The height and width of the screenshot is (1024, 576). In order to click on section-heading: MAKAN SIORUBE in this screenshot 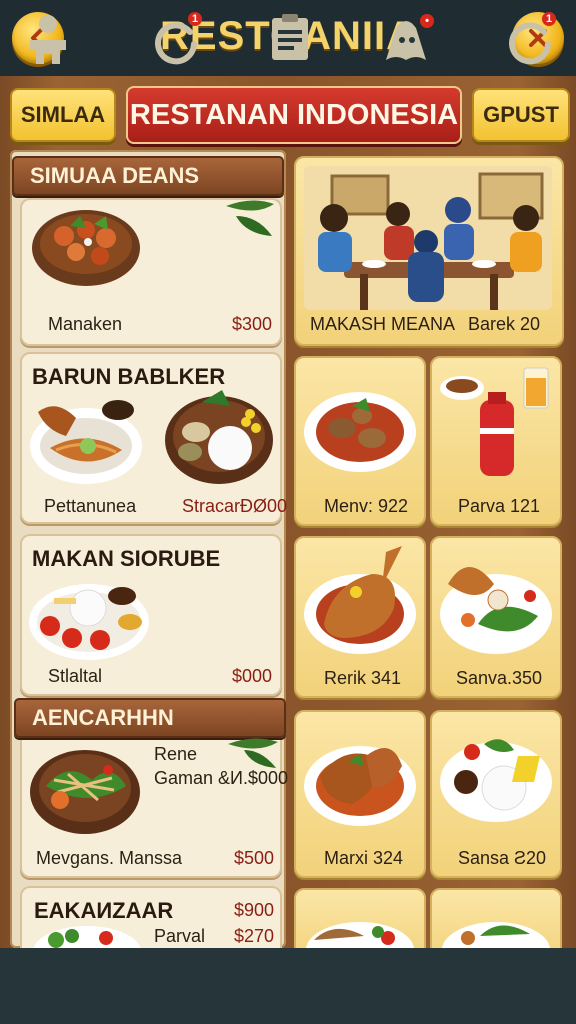, I will do `click(126, 558)`.